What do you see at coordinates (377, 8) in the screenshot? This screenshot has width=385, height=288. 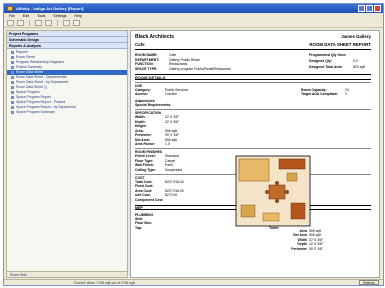 I see `close-button` at bounding box center [377, 8].